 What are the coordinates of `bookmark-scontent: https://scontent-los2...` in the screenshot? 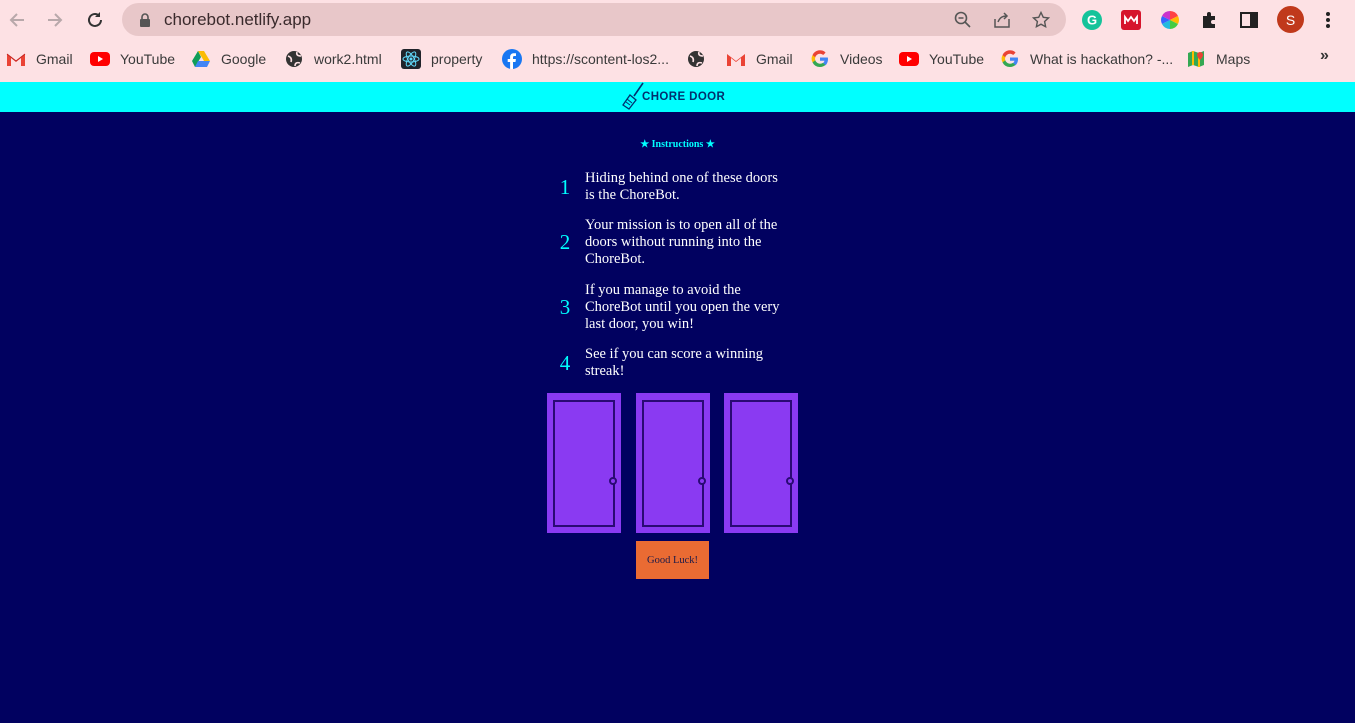 It's located at (585, 59).